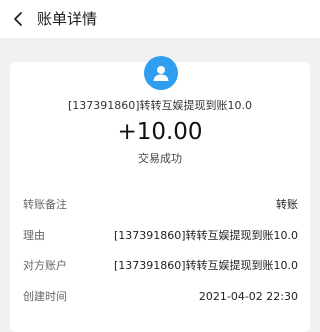  Describe the element at coordinates (248, 296) in the screenshot. I see `detail-value-created-time: 2021-04-02 22:30` at that location.